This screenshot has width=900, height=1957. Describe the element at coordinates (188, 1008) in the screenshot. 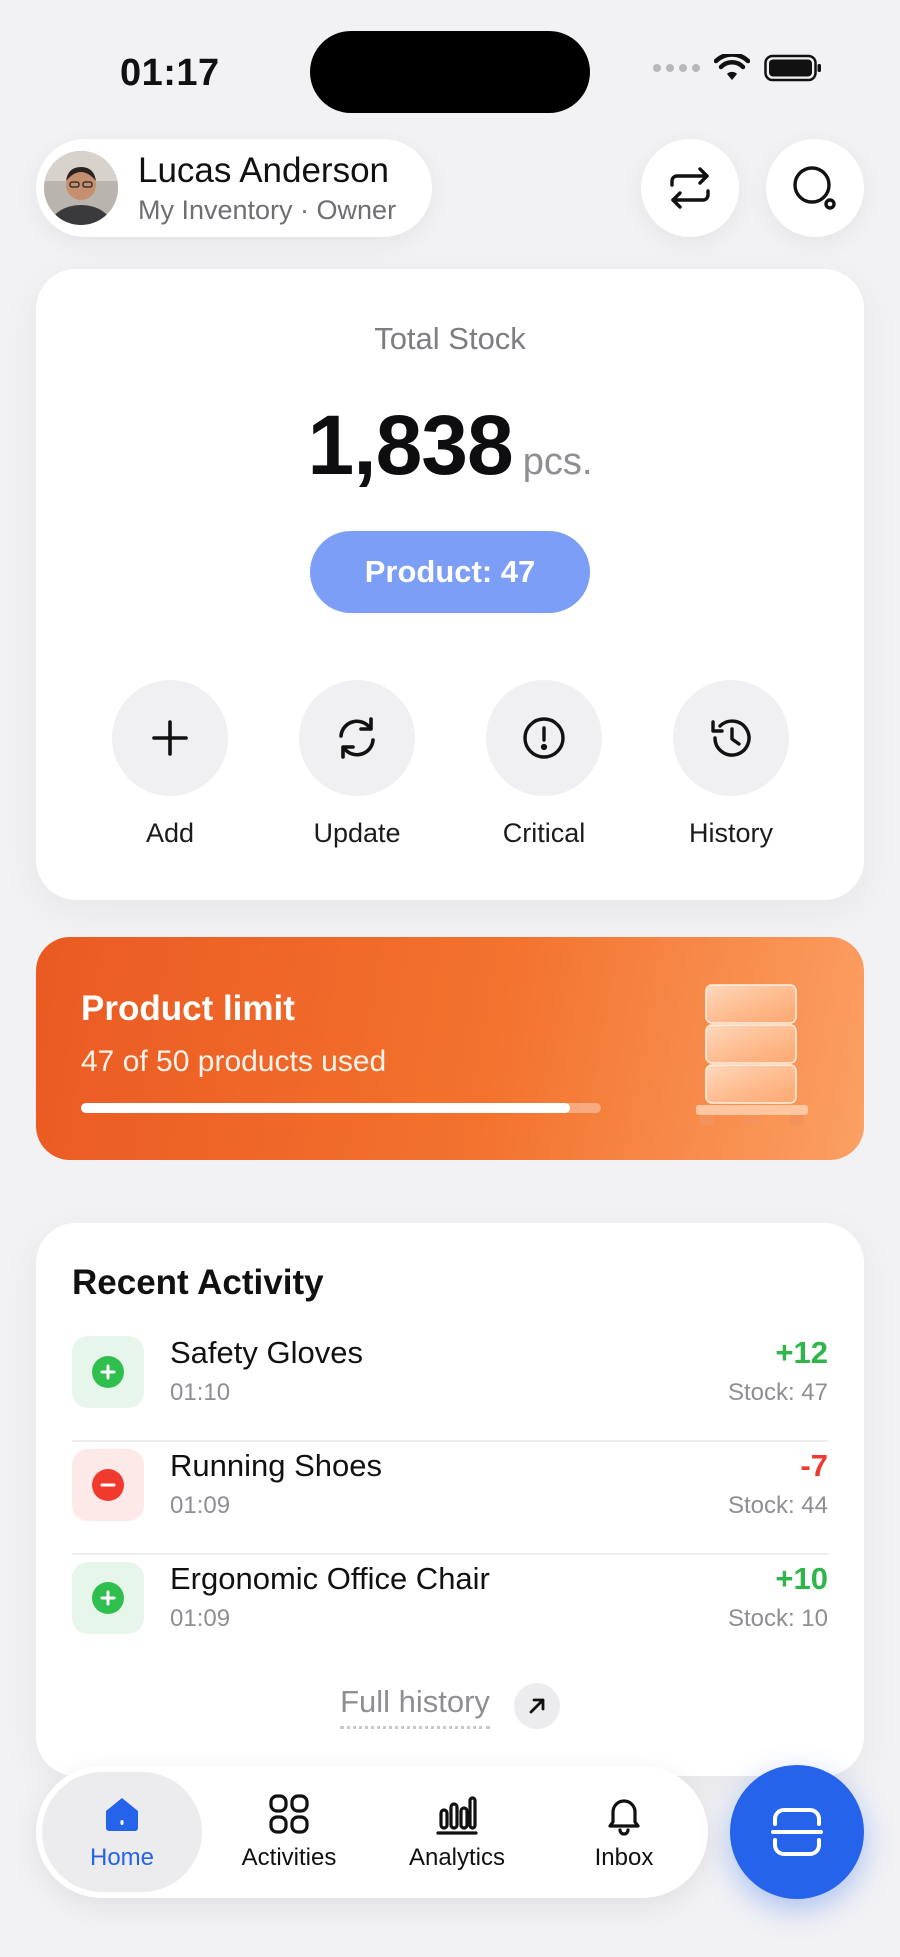

I see `limit-title: Product limit` at that location.